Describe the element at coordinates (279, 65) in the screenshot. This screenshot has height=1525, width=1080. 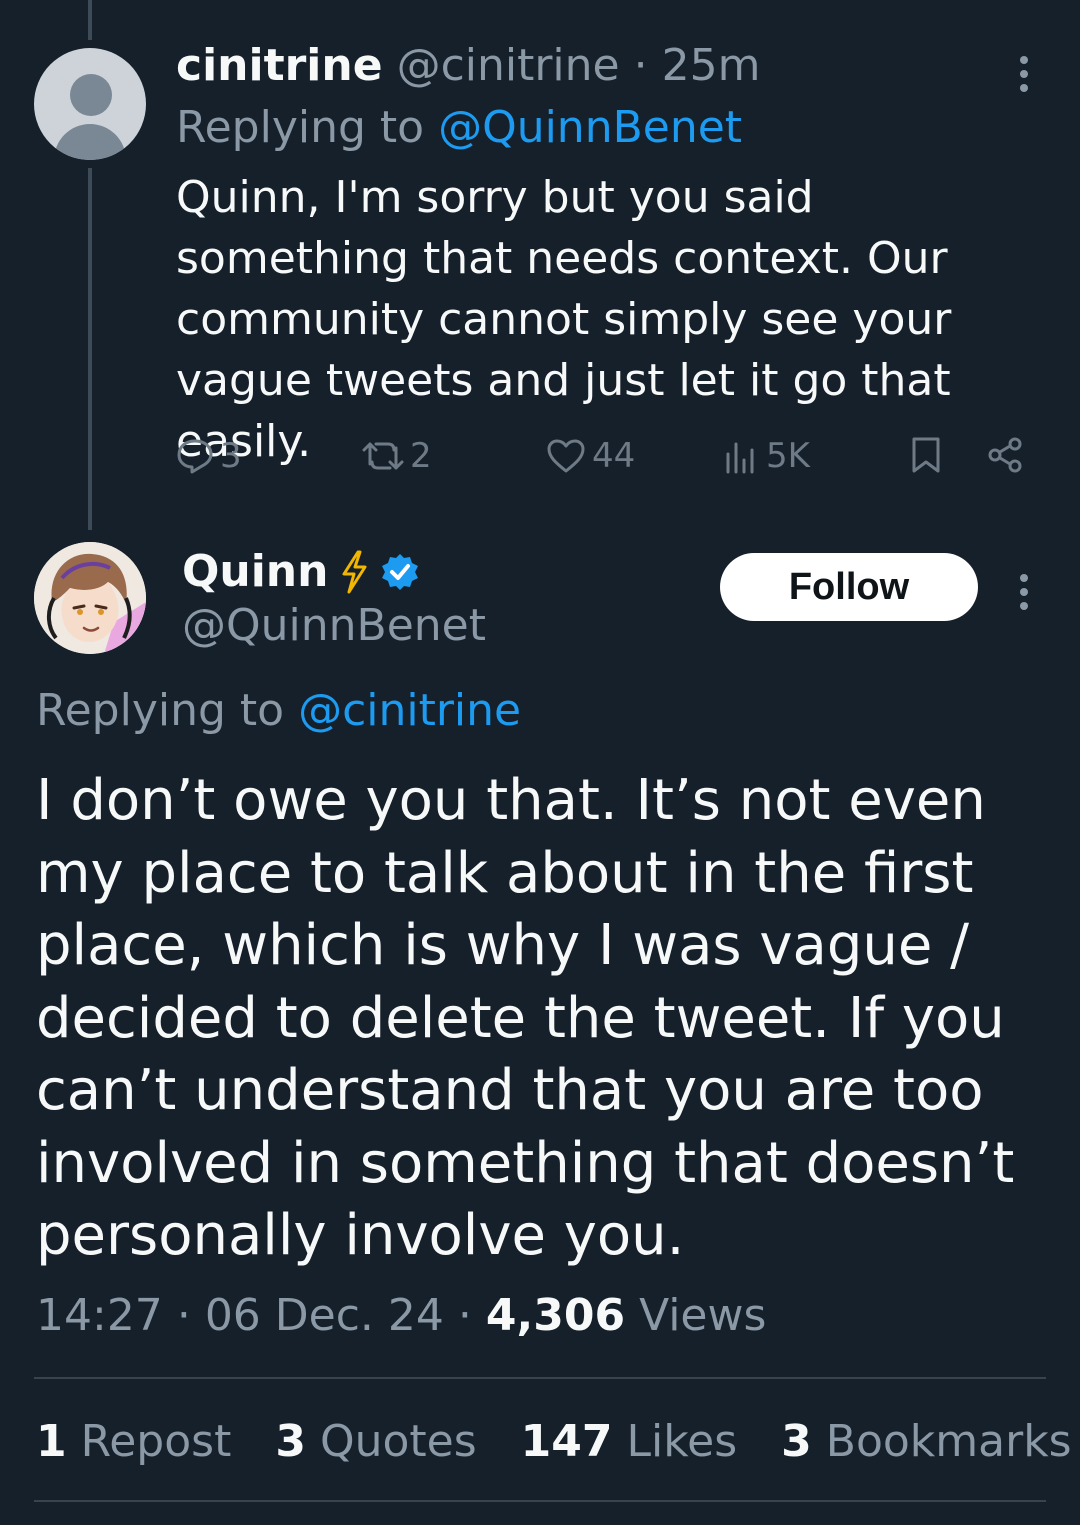
I see `display-name: cinitrine` at that location.